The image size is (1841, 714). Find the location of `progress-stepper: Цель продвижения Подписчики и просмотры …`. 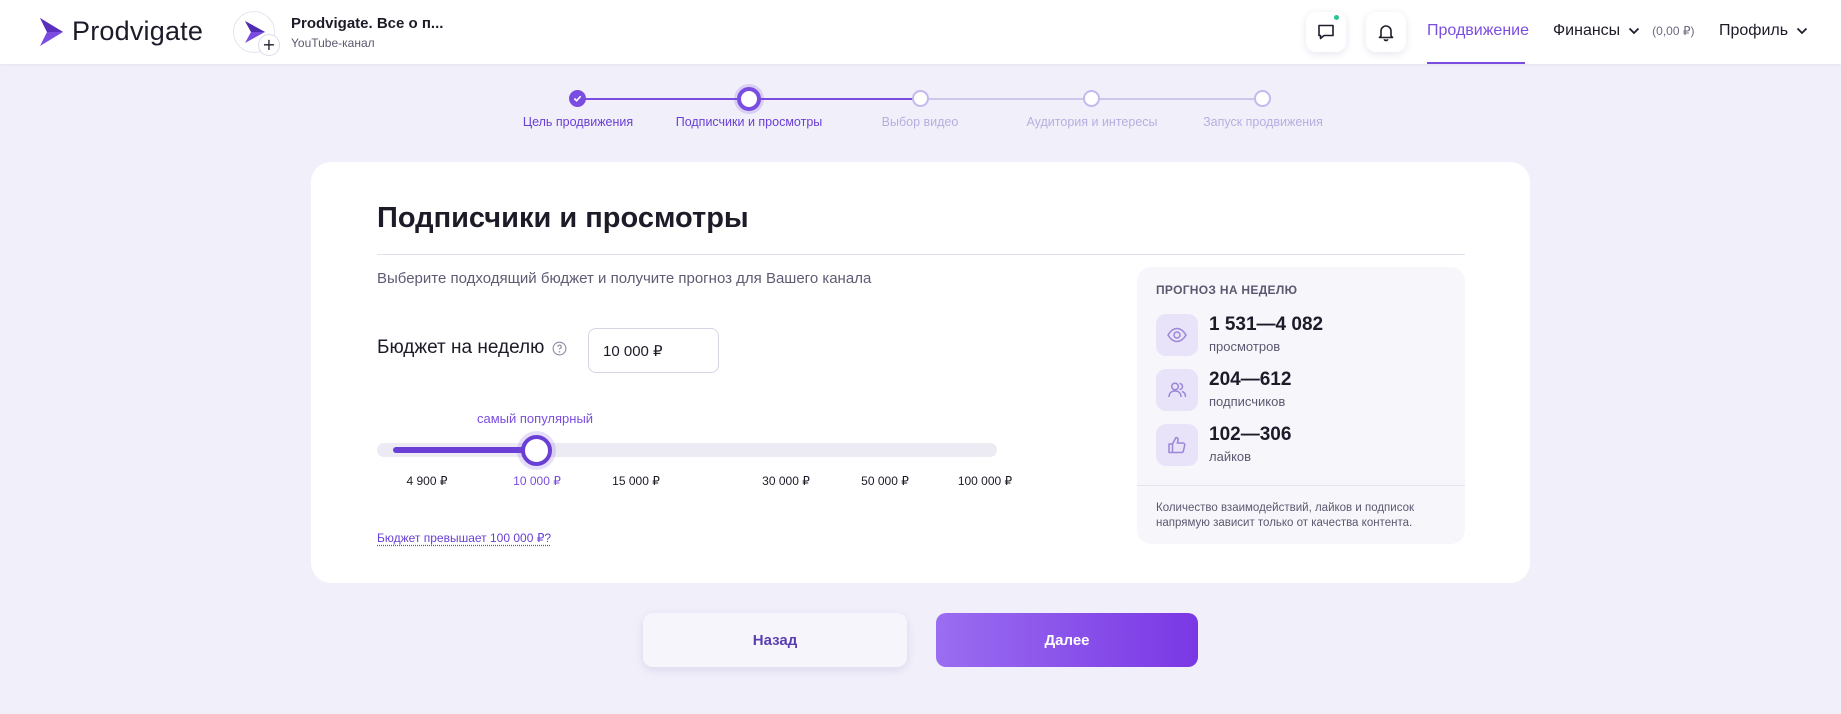

progress-stepper: Цель продвижения Подписчики и просмотры … is located at coordinates (920, 111).